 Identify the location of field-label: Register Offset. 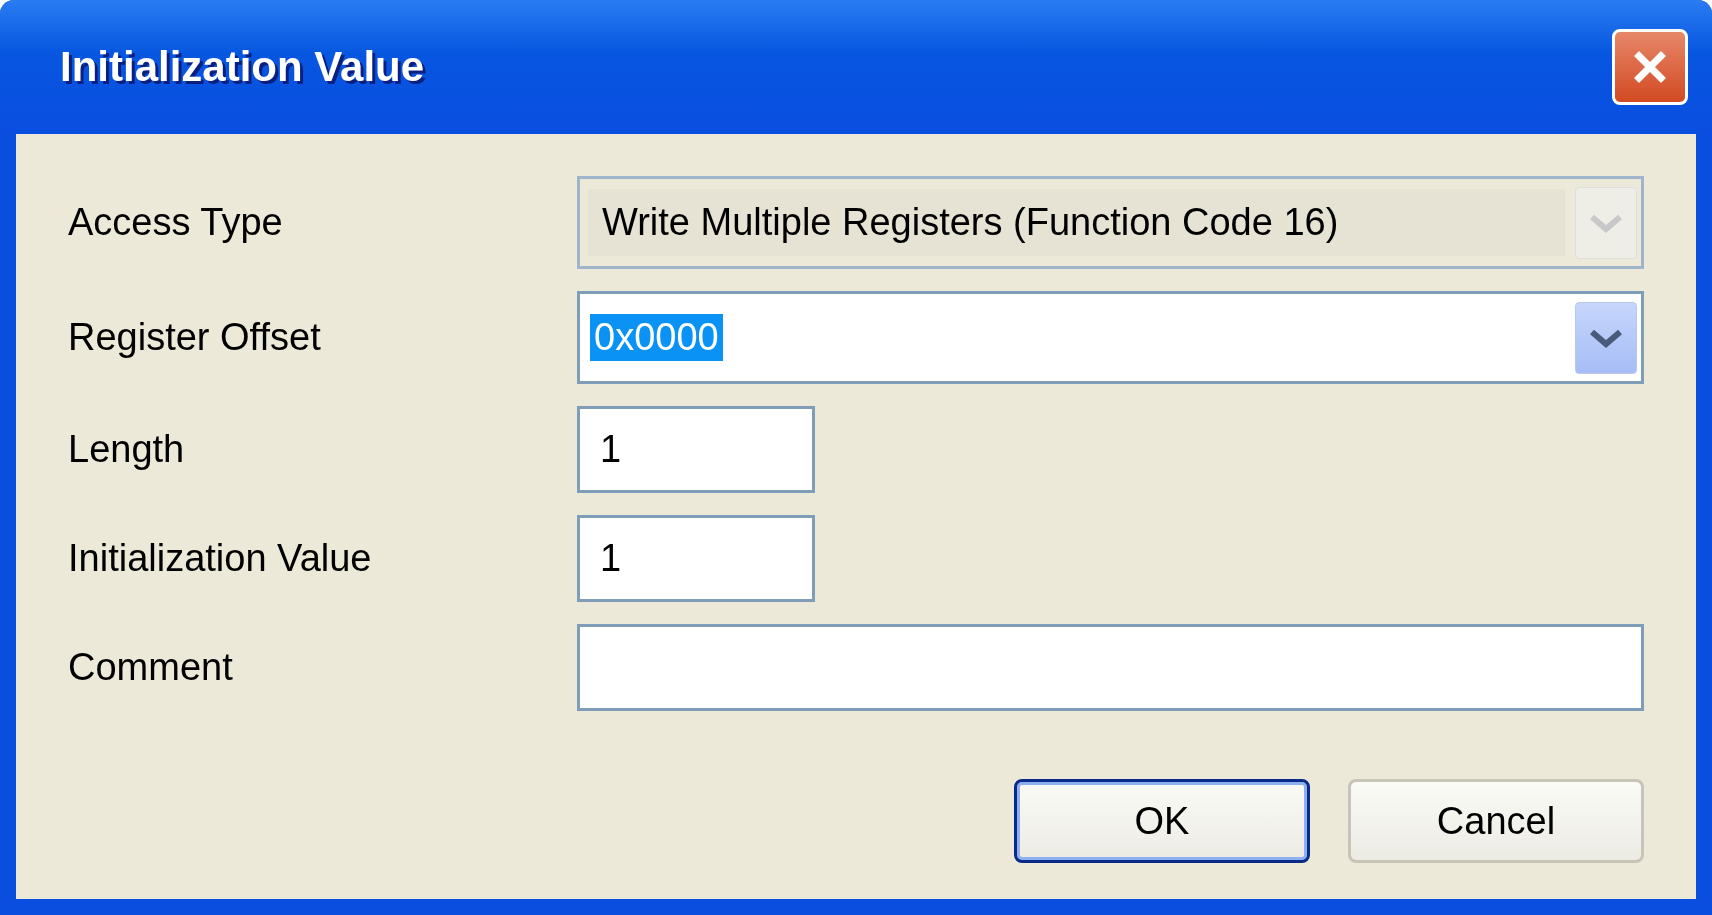
(195, 337).